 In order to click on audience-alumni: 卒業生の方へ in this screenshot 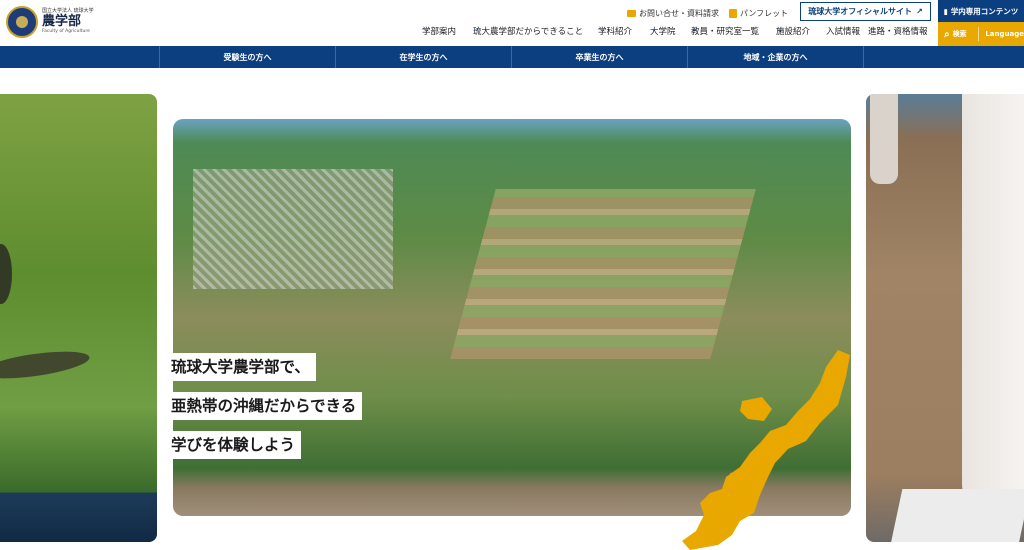, I will do `click(600, 57)`.